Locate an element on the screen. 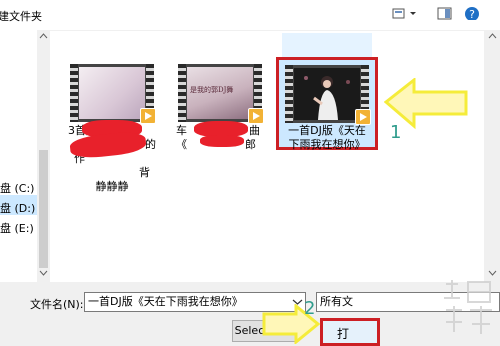 Image resolution: width=500 pixels, height=346 pixels. content-scrollbar is located at coordinates (492, 156).